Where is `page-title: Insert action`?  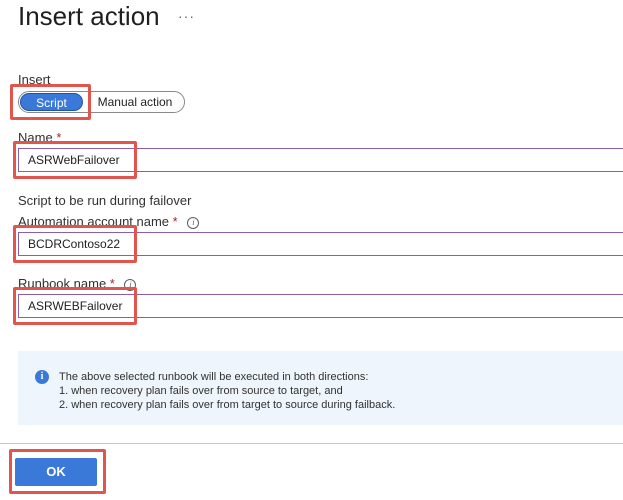 page-title: Insert action is located at coordinates (89, 16).